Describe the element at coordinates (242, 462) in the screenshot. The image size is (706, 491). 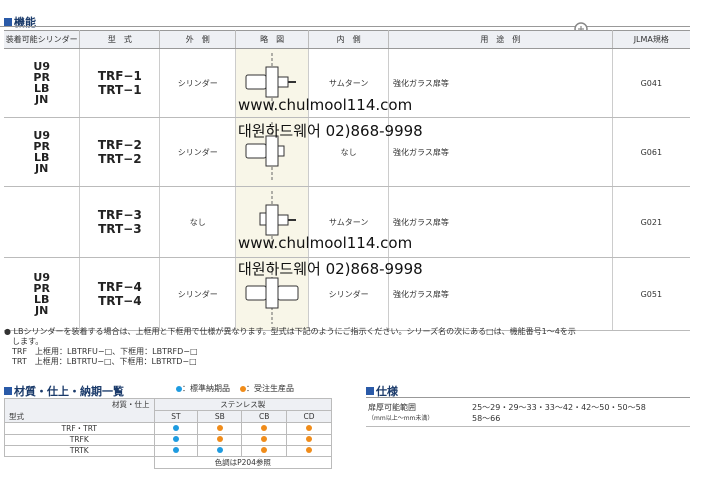
I see `color-note: 色調はP204参照` at that location.